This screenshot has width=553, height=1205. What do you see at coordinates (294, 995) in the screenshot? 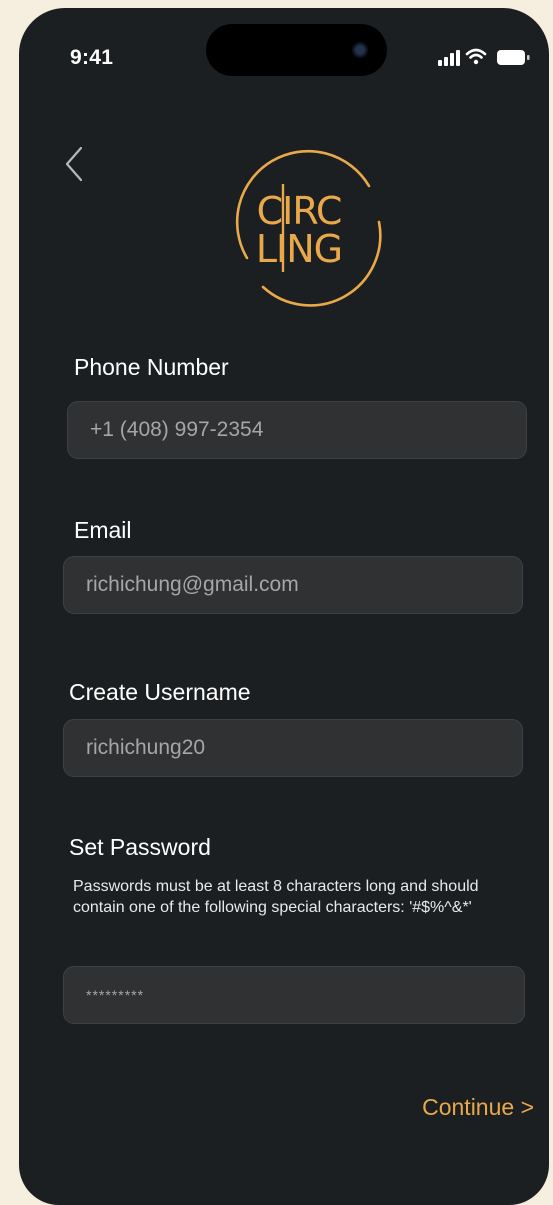
I see `password-input` at bounding box center [294, 995].